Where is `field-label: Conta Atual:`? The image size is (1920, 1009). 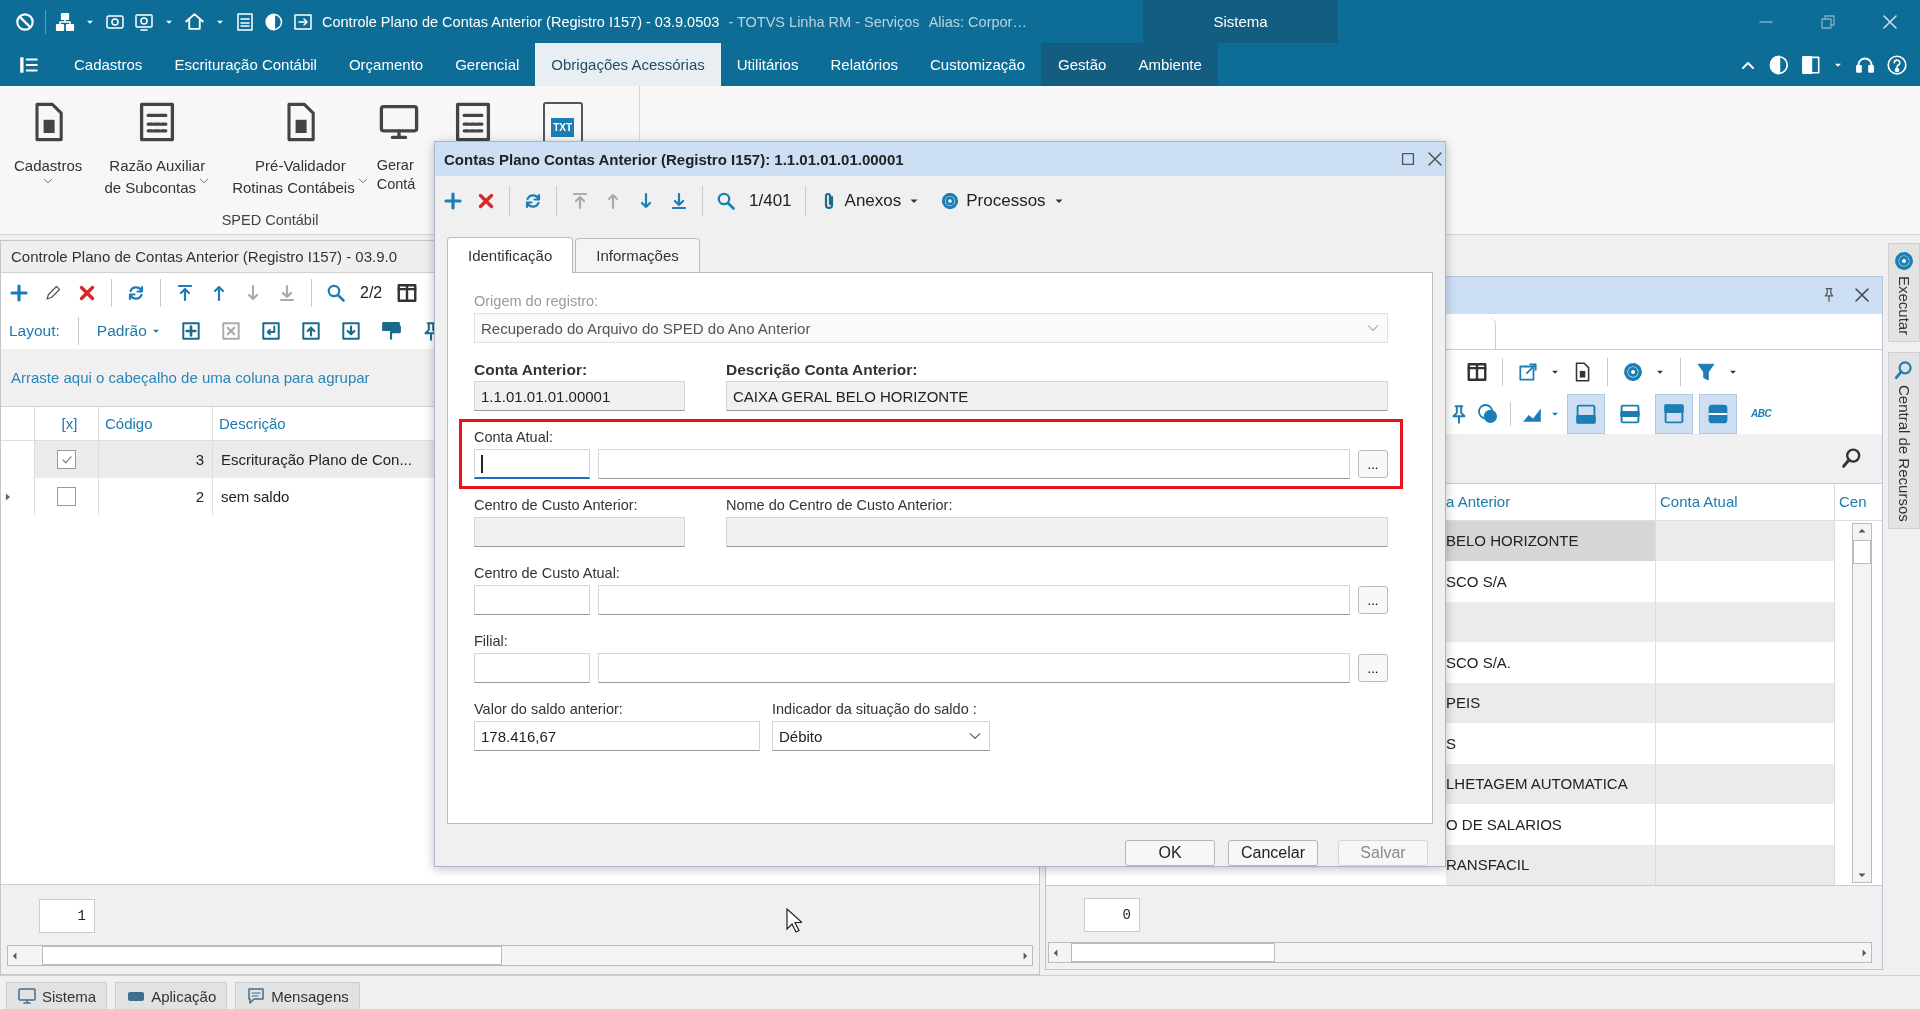 field-label: Conta Atual: is located at coordinates (514, 437).